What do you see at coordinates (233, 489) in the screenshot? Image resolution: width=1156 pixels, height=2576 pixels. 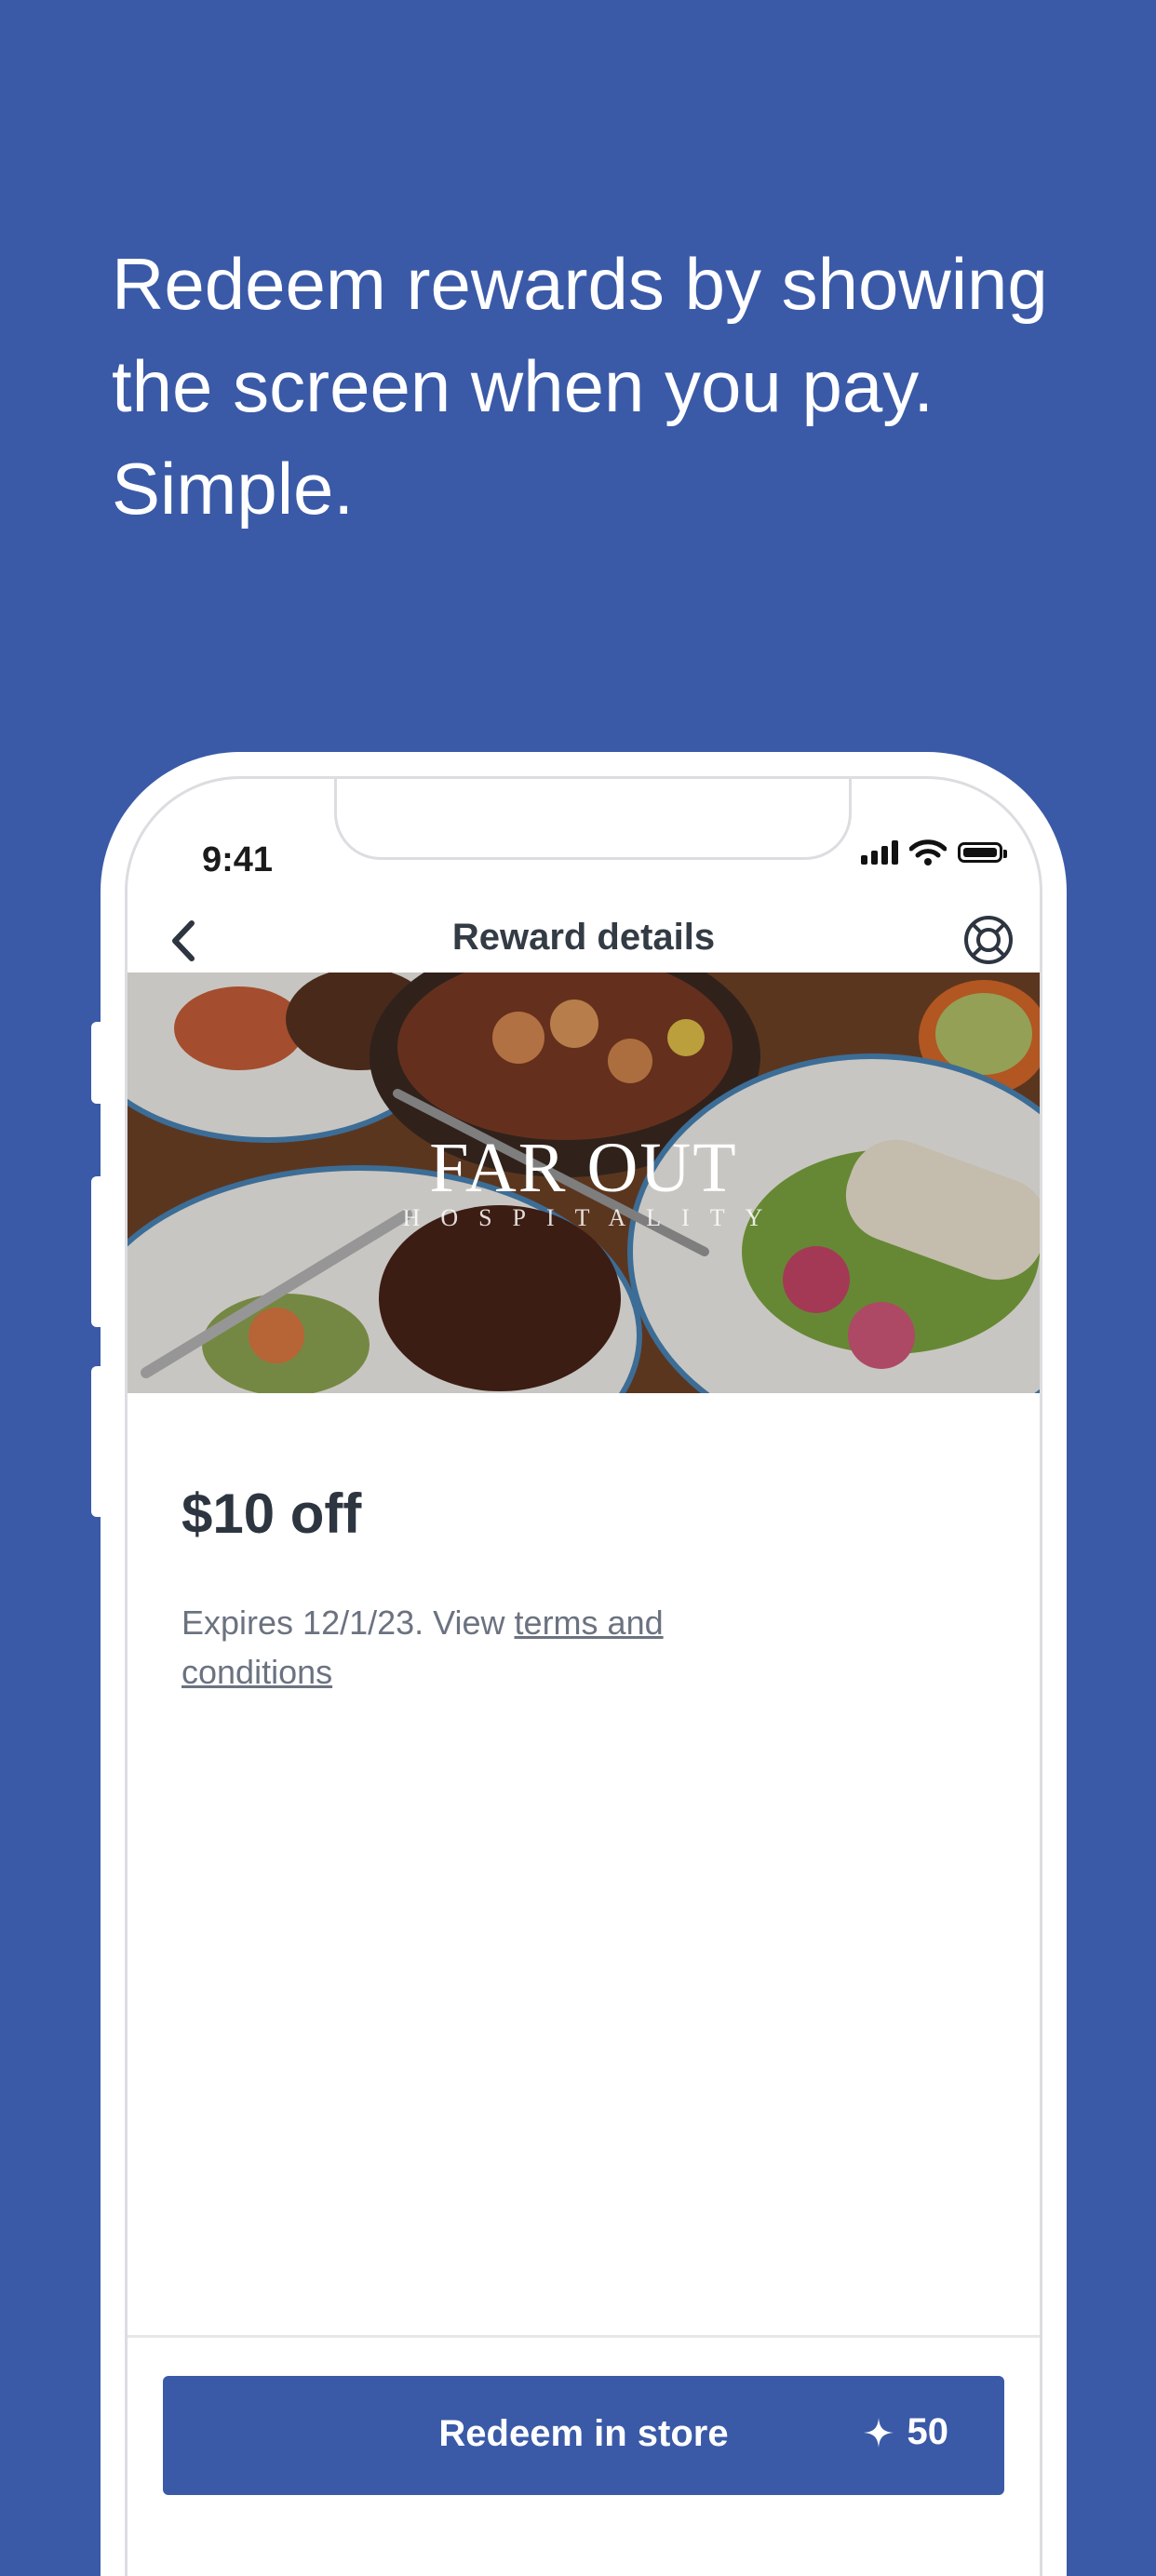 I see `headline-line-3: Simple.` at bounding box center [233, 489].